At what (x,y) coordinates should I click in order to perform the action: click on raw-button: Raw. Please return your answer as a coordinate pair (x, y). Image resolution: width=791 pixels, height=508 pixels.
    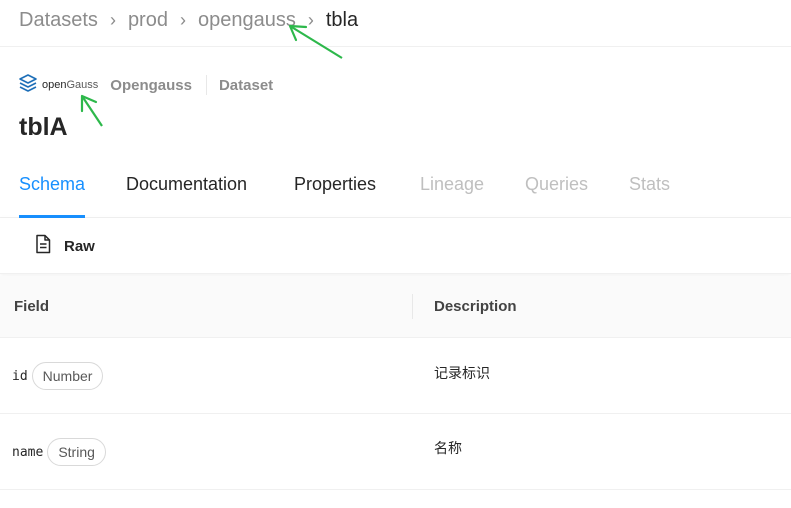
    Looking at the image, I should click on (64, 246).